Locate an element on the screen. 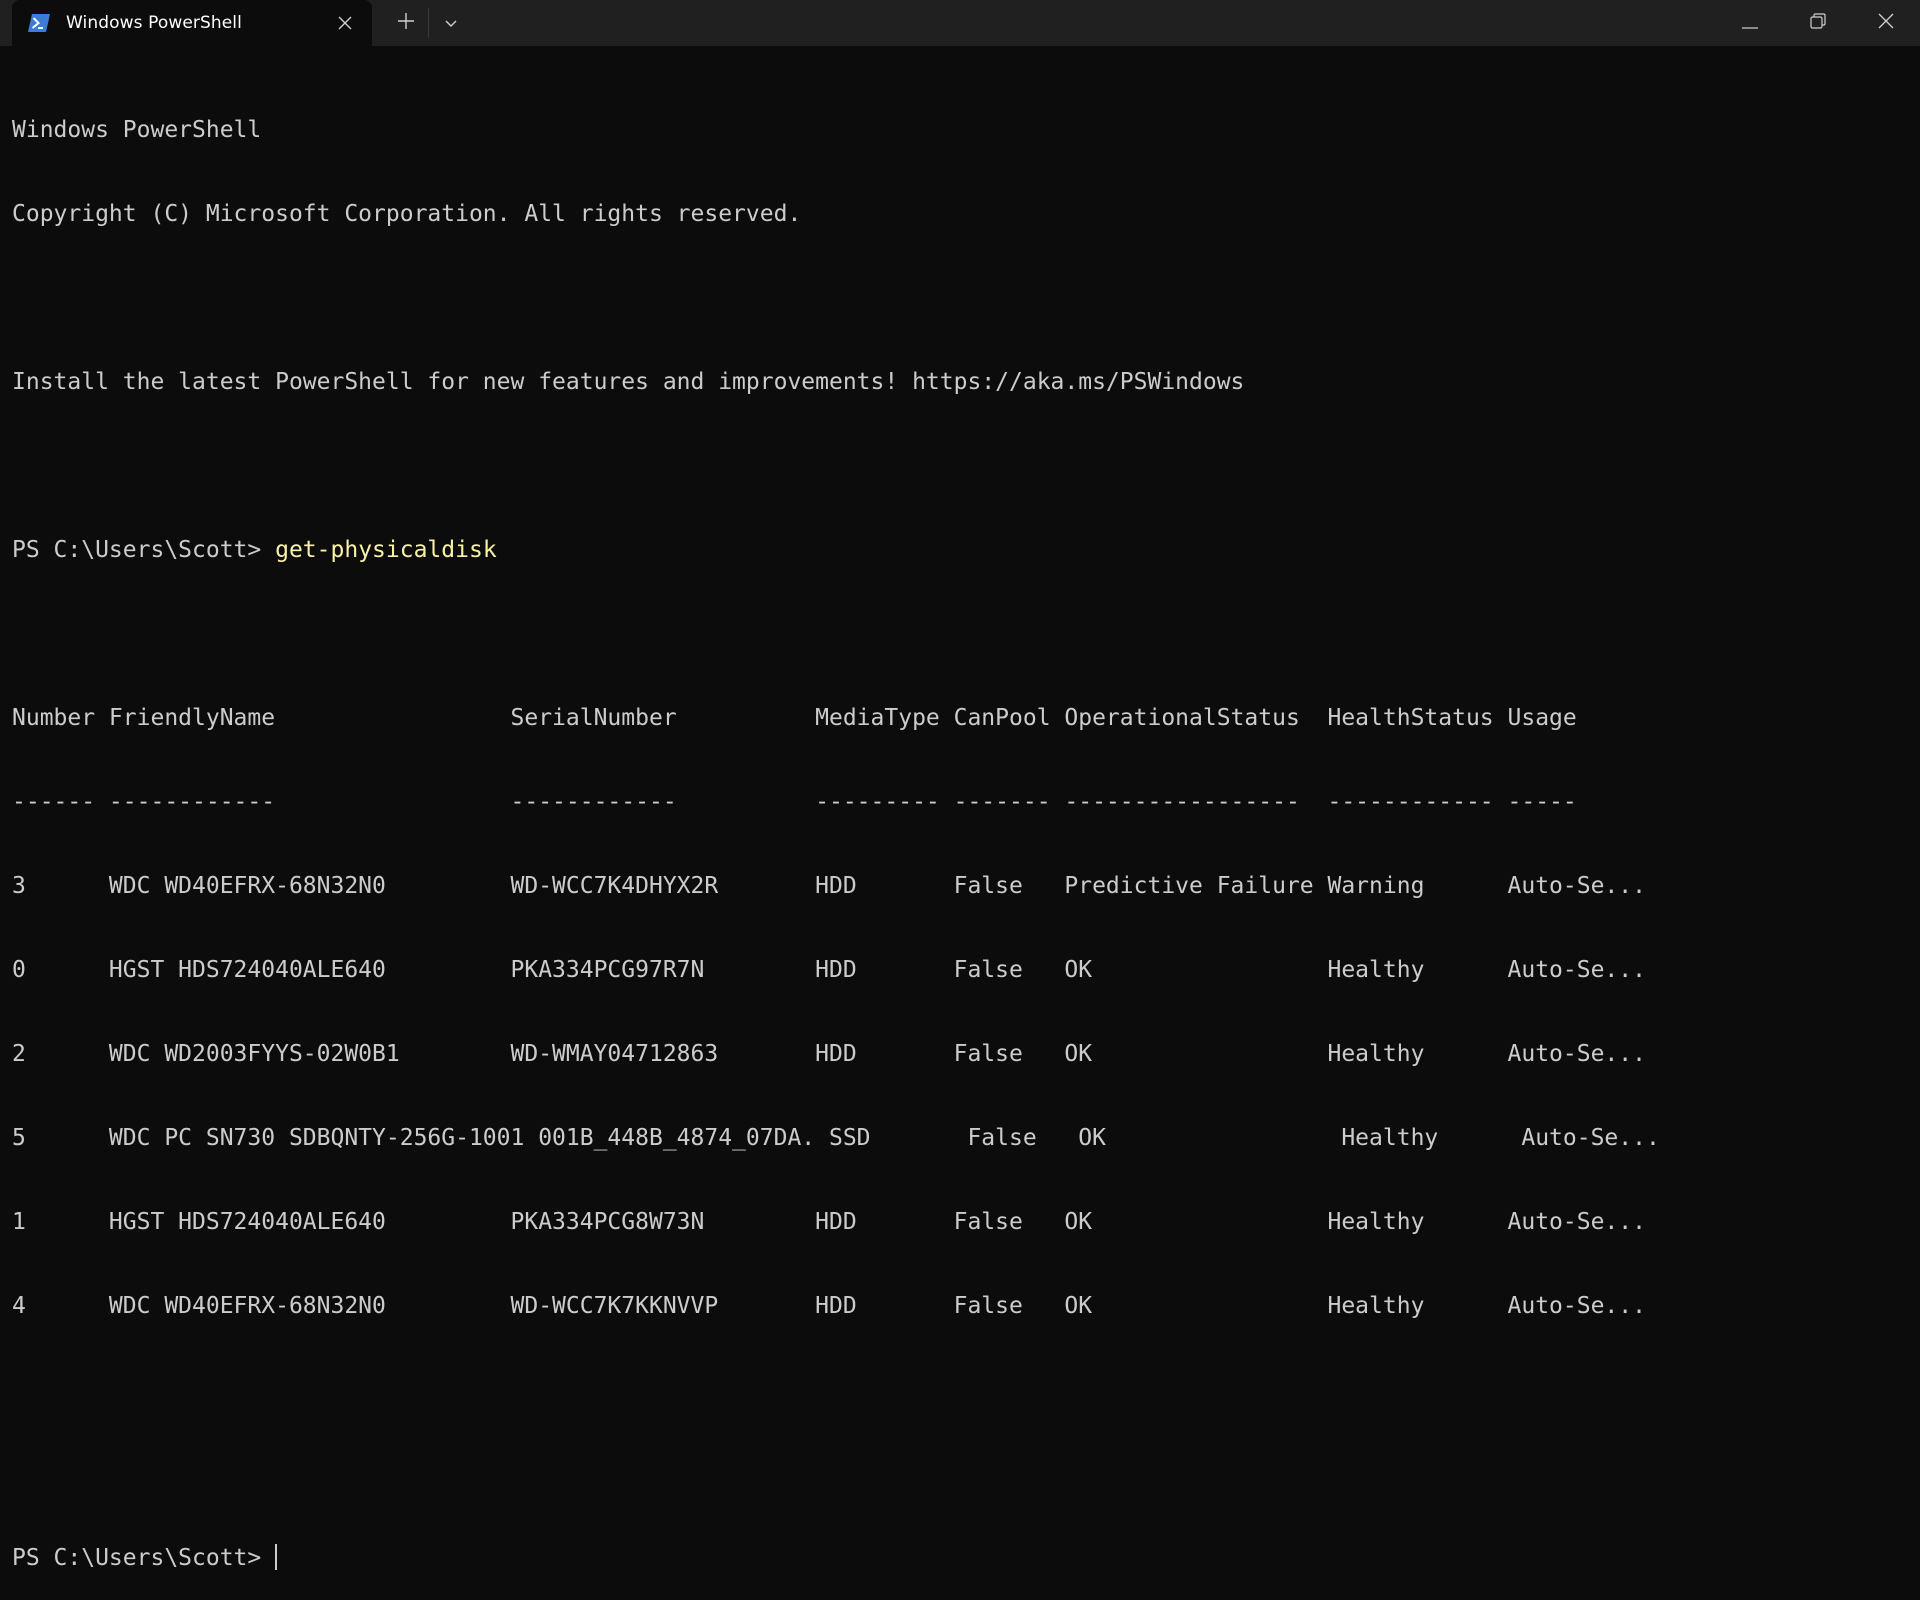  tab-title: Windows PowerShell is located at coordinates (154, 23).